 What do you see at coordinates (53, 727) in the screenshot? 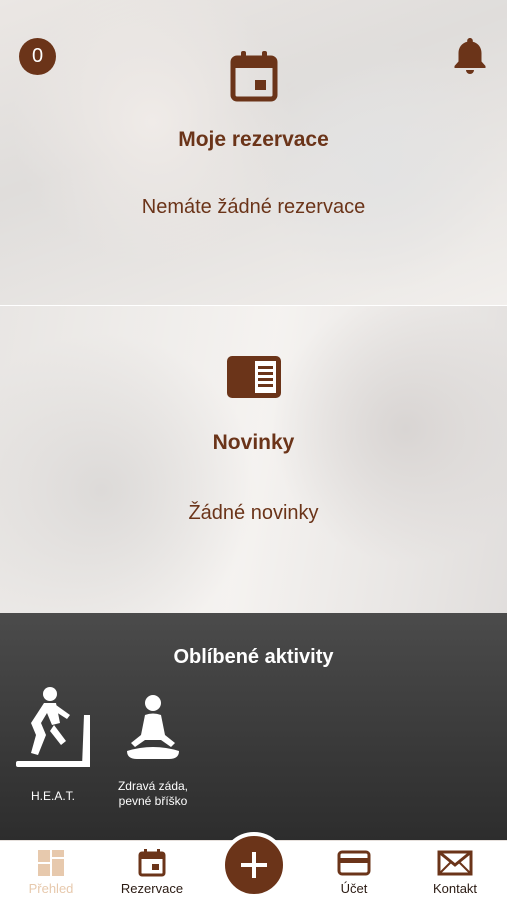
I see `treadmill-icon` at bounding box center [53, 727].